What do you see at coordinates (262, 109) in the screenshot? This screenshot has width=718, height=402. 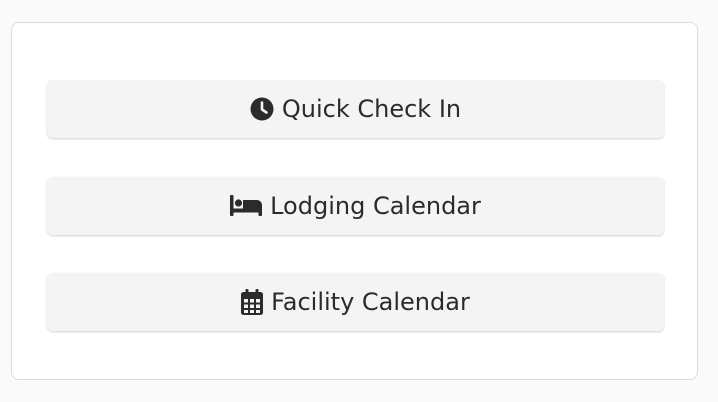 I see `clock-icon` at bounding box center [262, 109].